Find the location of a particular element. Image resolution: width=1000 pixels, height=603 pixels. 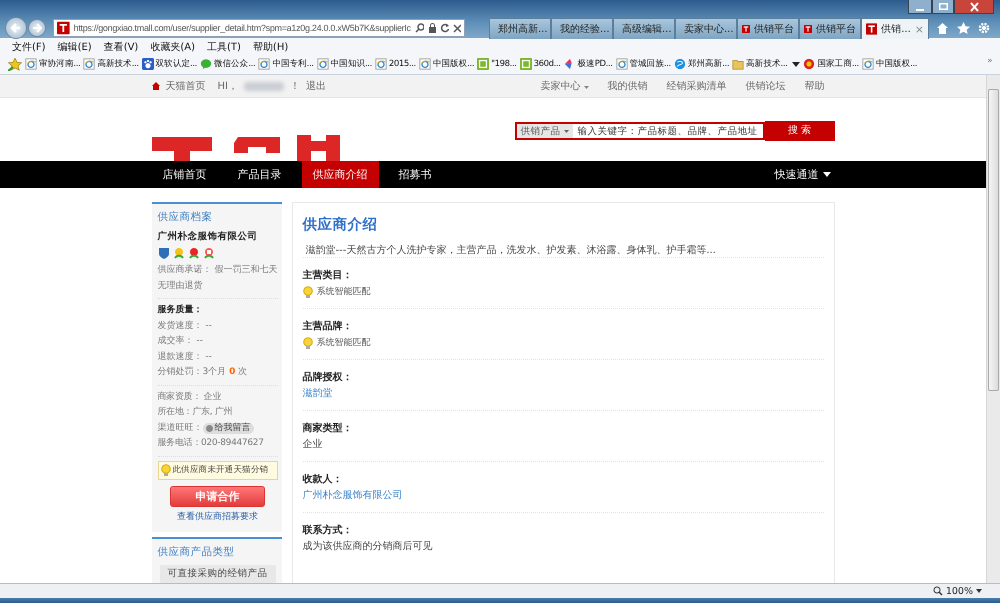

link: 广州朴念服饰有限公司 is located at coordinates (352, 496).